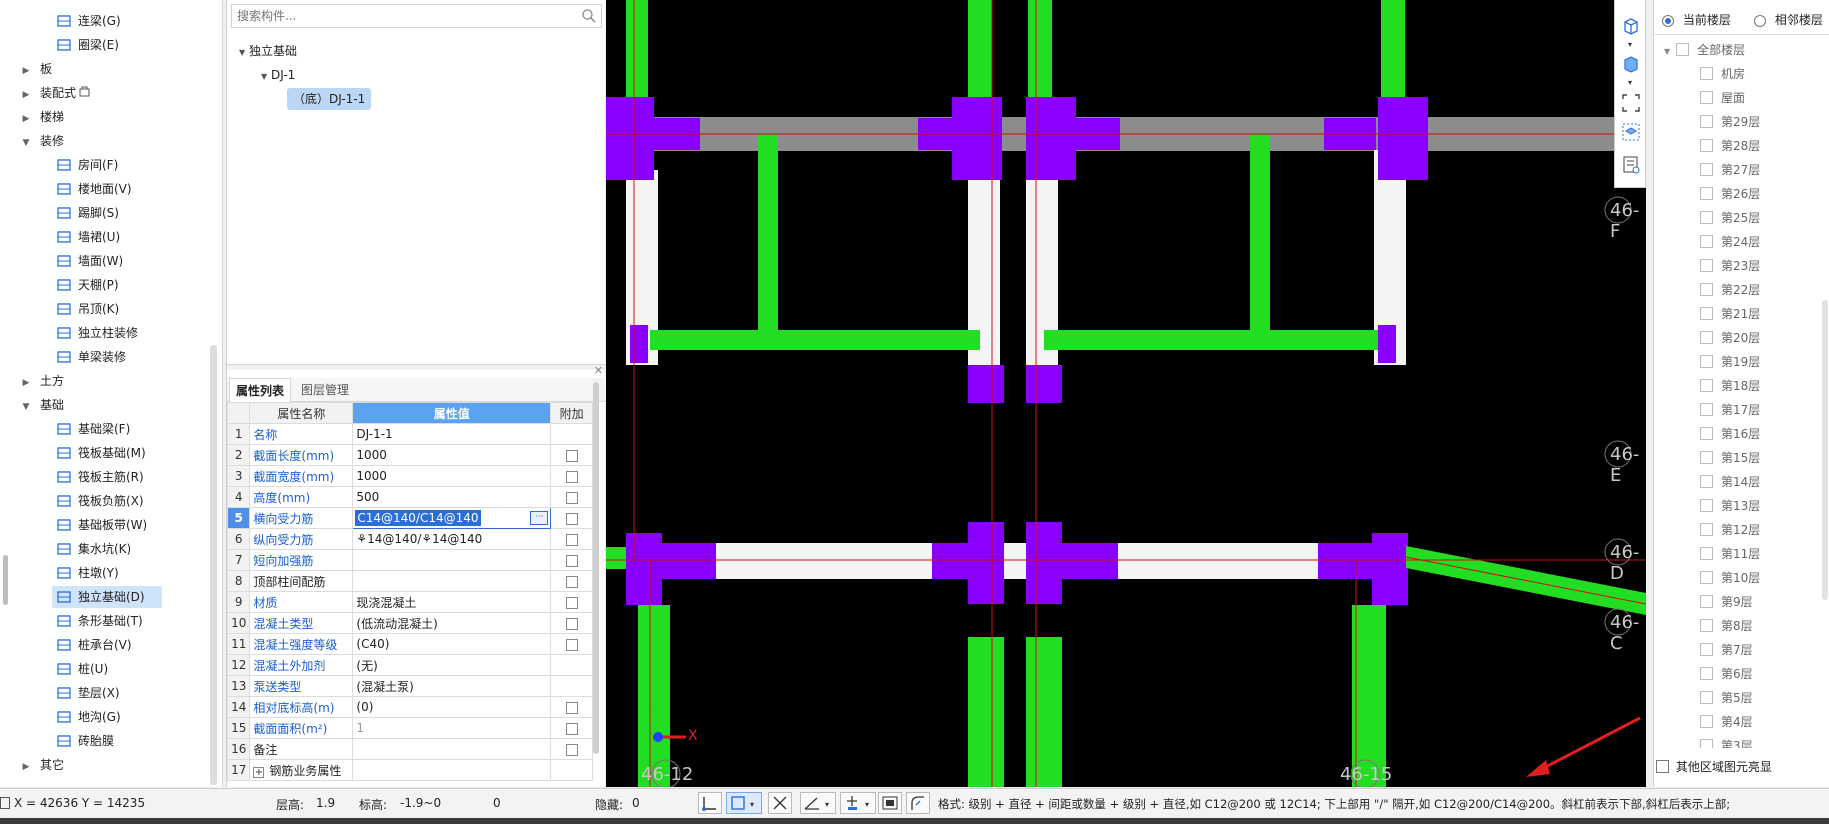  I want to click on tree-item-11: 天棚(P), so click(87, 285).